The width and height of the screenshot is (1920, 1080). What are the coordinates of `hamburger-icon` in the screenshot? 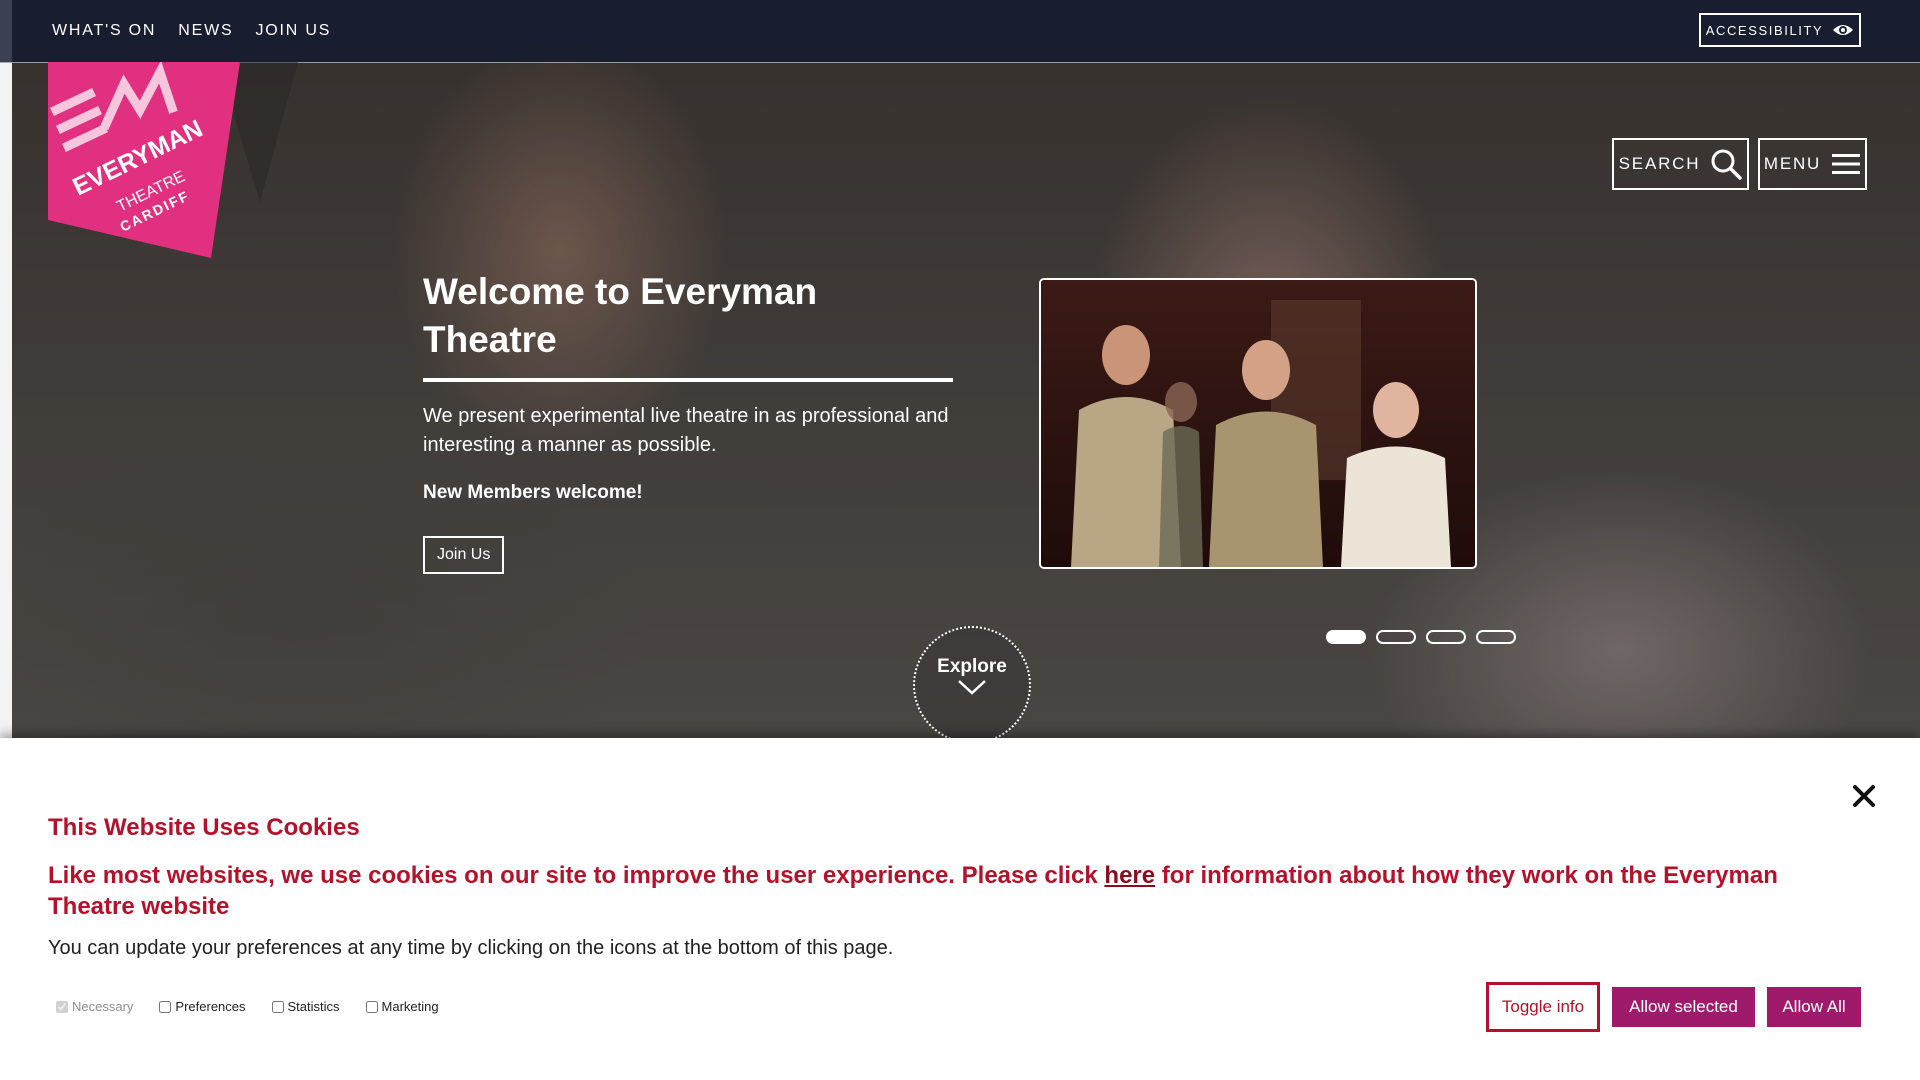 It's located at (1846, 164).